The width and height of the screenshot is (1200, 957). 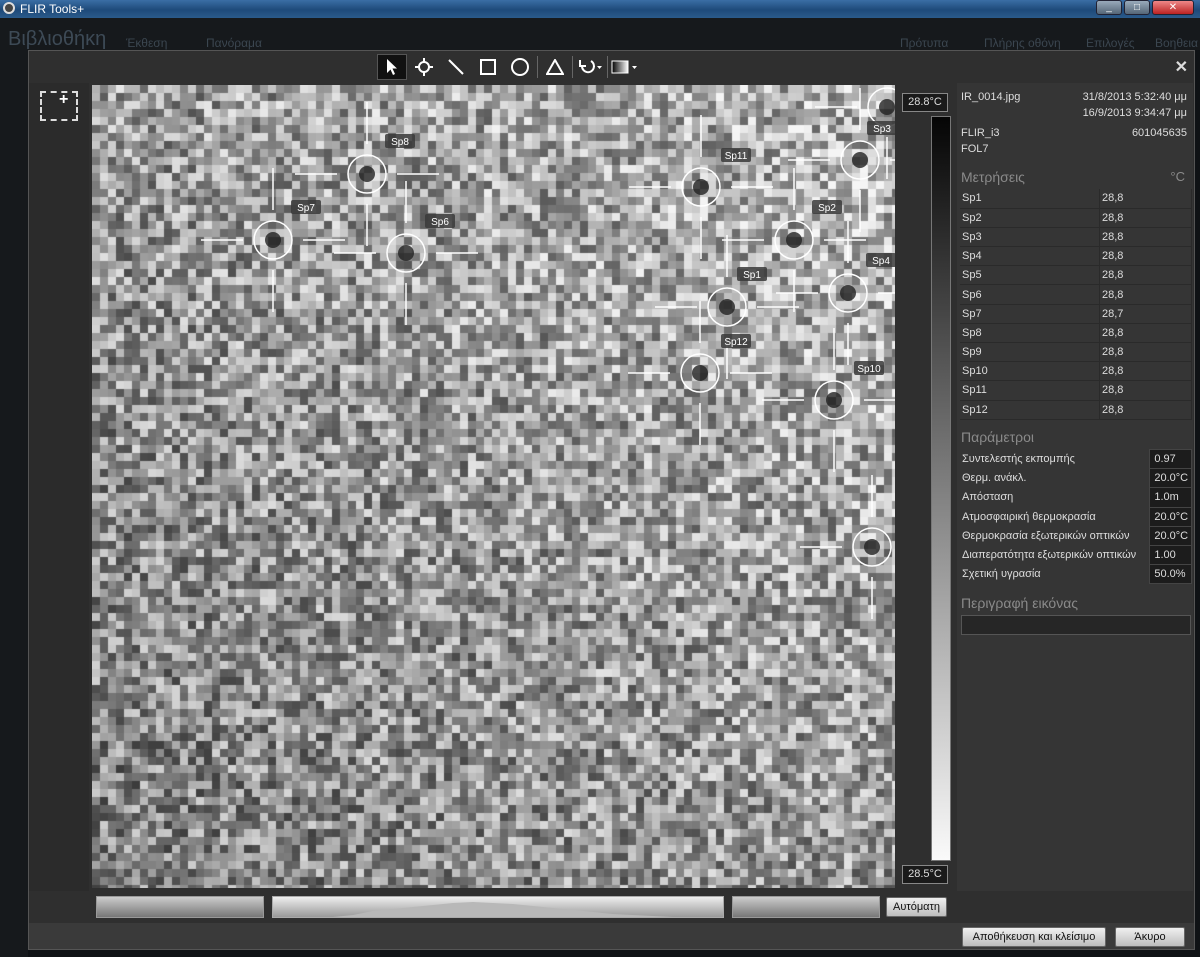 I want to click on parameter-value: 0.97, so click(x=1170, y=459).